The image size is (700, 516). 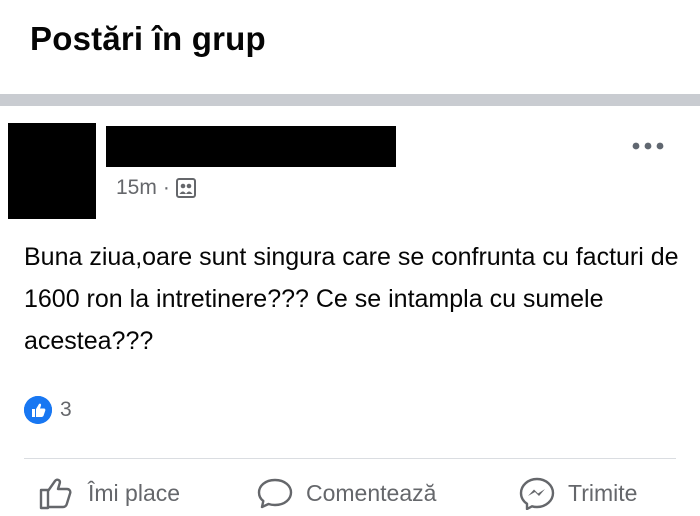 I want to click on post-meta: 15m ·, so click(x=156, y=188).